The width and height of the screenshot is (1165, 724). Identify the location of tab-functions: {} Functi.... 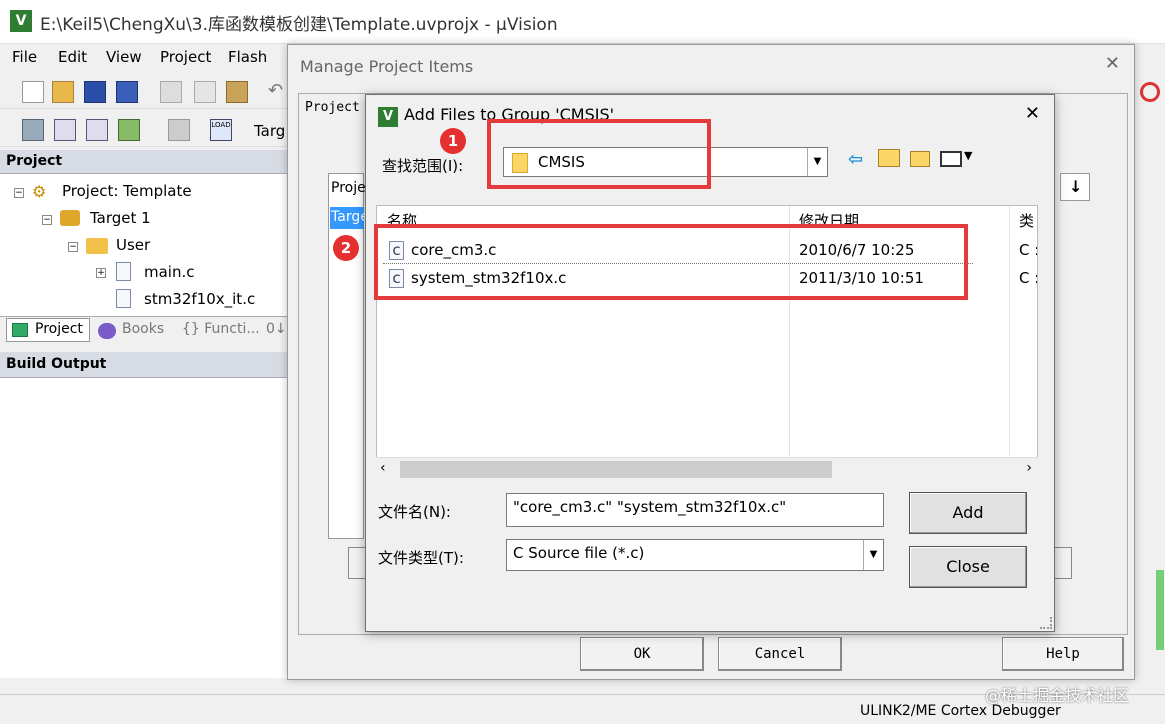
(221, 329).